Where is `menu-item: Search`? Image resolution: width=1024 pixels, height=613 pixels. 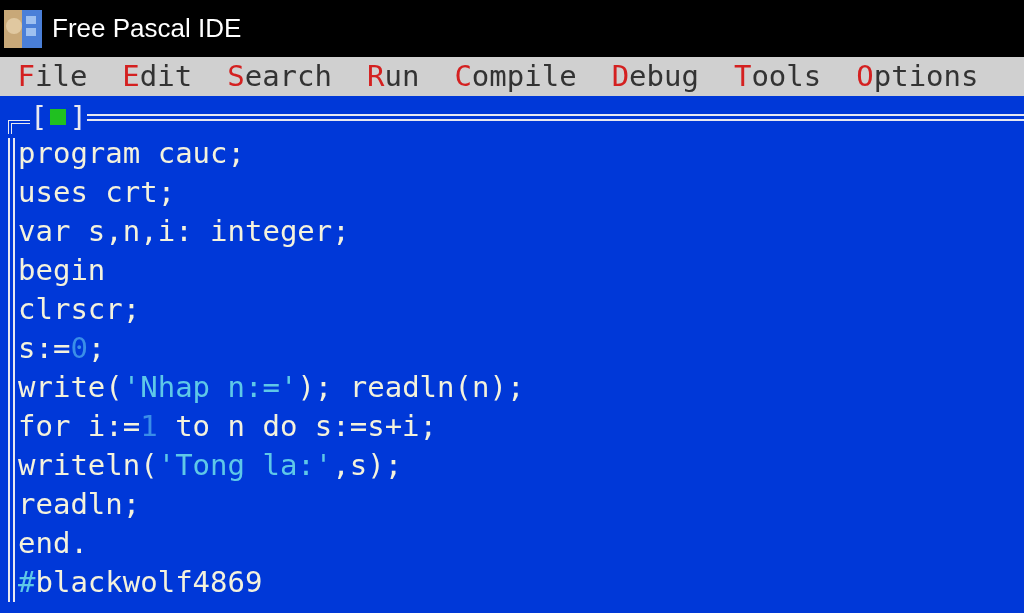 menu-item: Search is located at coordinates (297, 76).